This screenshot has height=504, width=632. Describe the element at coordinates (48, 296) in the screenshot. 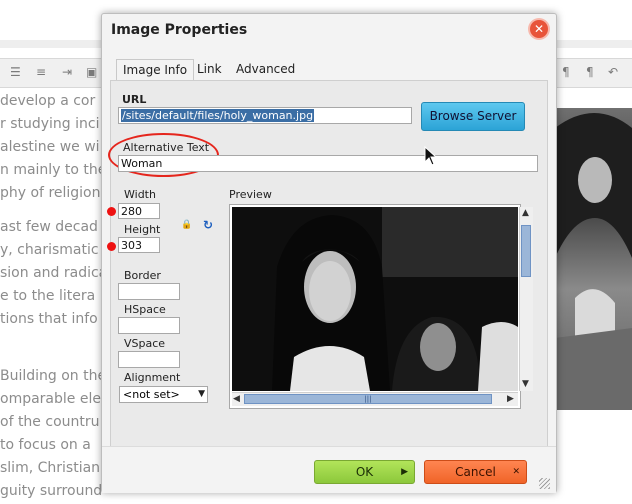

I see `editor-line: e to the litera` at that location.